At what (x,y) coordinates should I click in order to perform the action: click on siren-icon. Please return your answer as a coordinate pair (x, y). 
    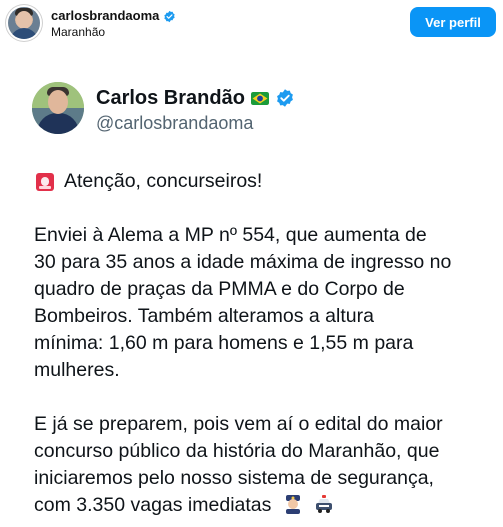
    Looking at the image, I should click on (45, 181).